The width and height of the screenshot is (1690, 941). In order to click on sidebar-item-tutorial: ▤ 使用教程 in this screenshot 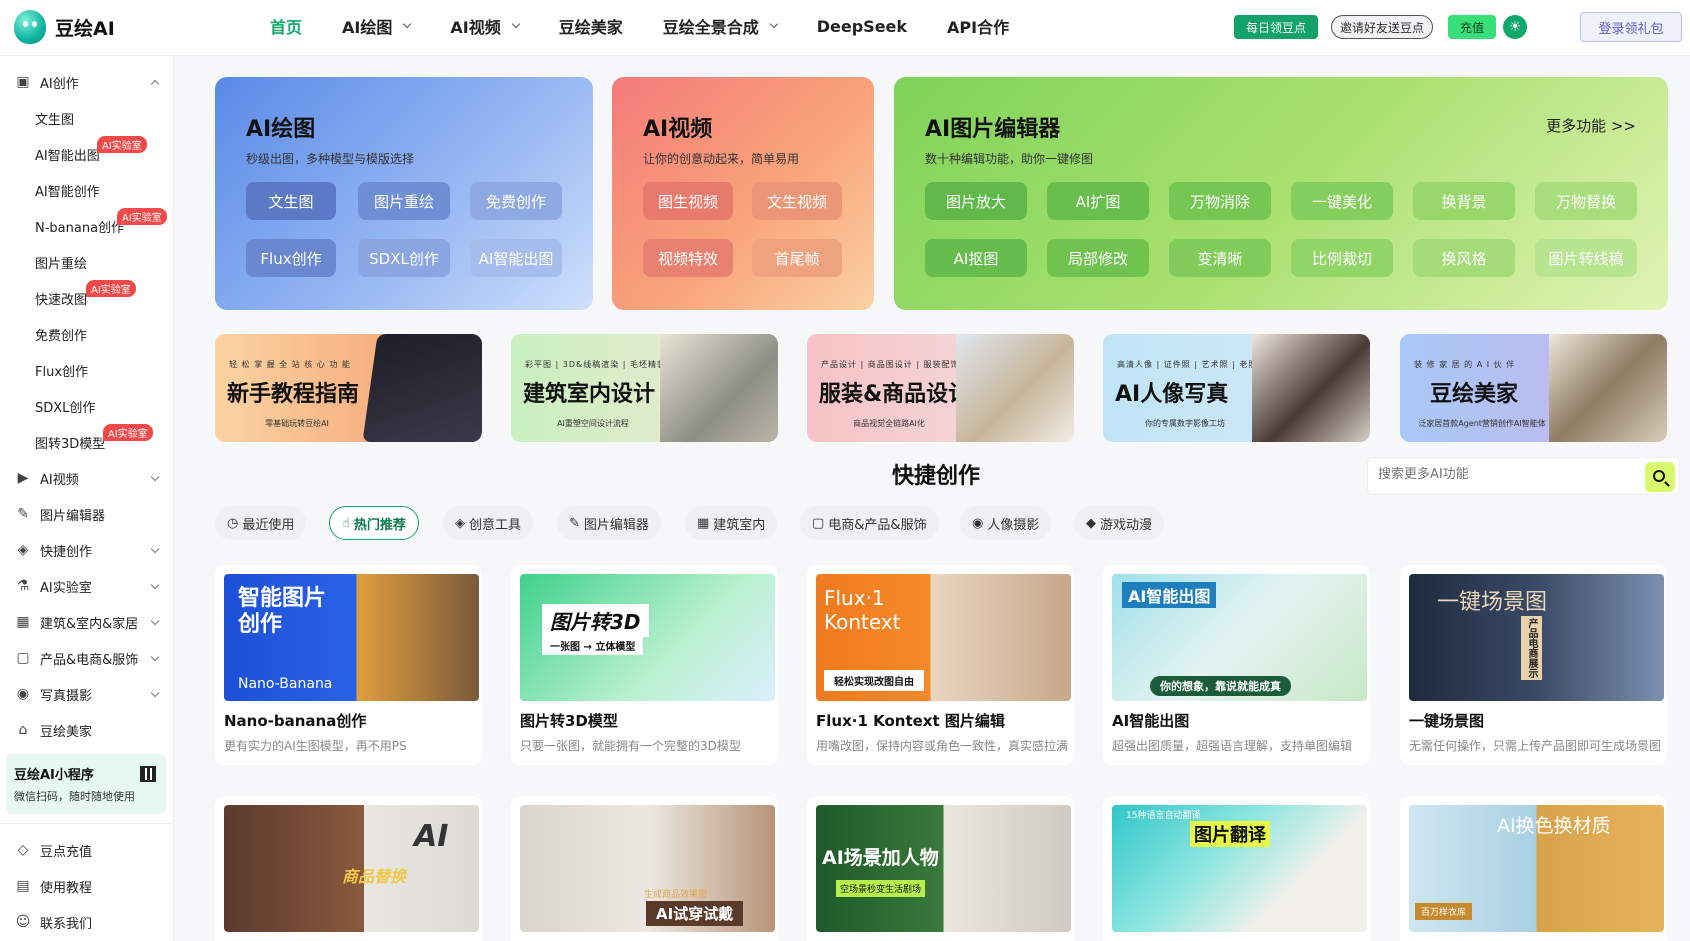, I will do `click(87, 886)`.